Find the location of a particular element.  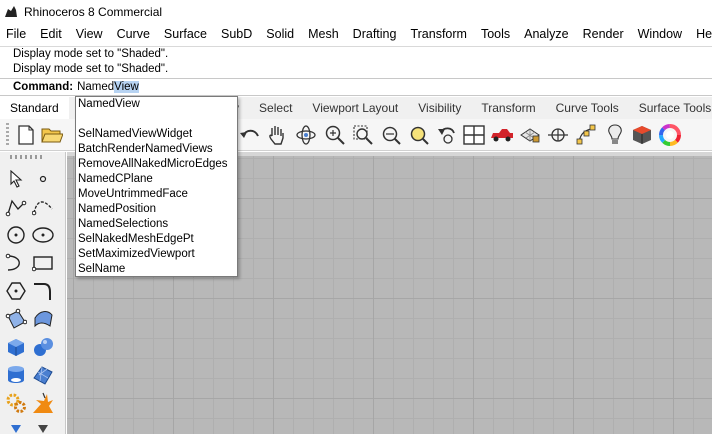

menu-help: Help is located at coordinates (701, 34).